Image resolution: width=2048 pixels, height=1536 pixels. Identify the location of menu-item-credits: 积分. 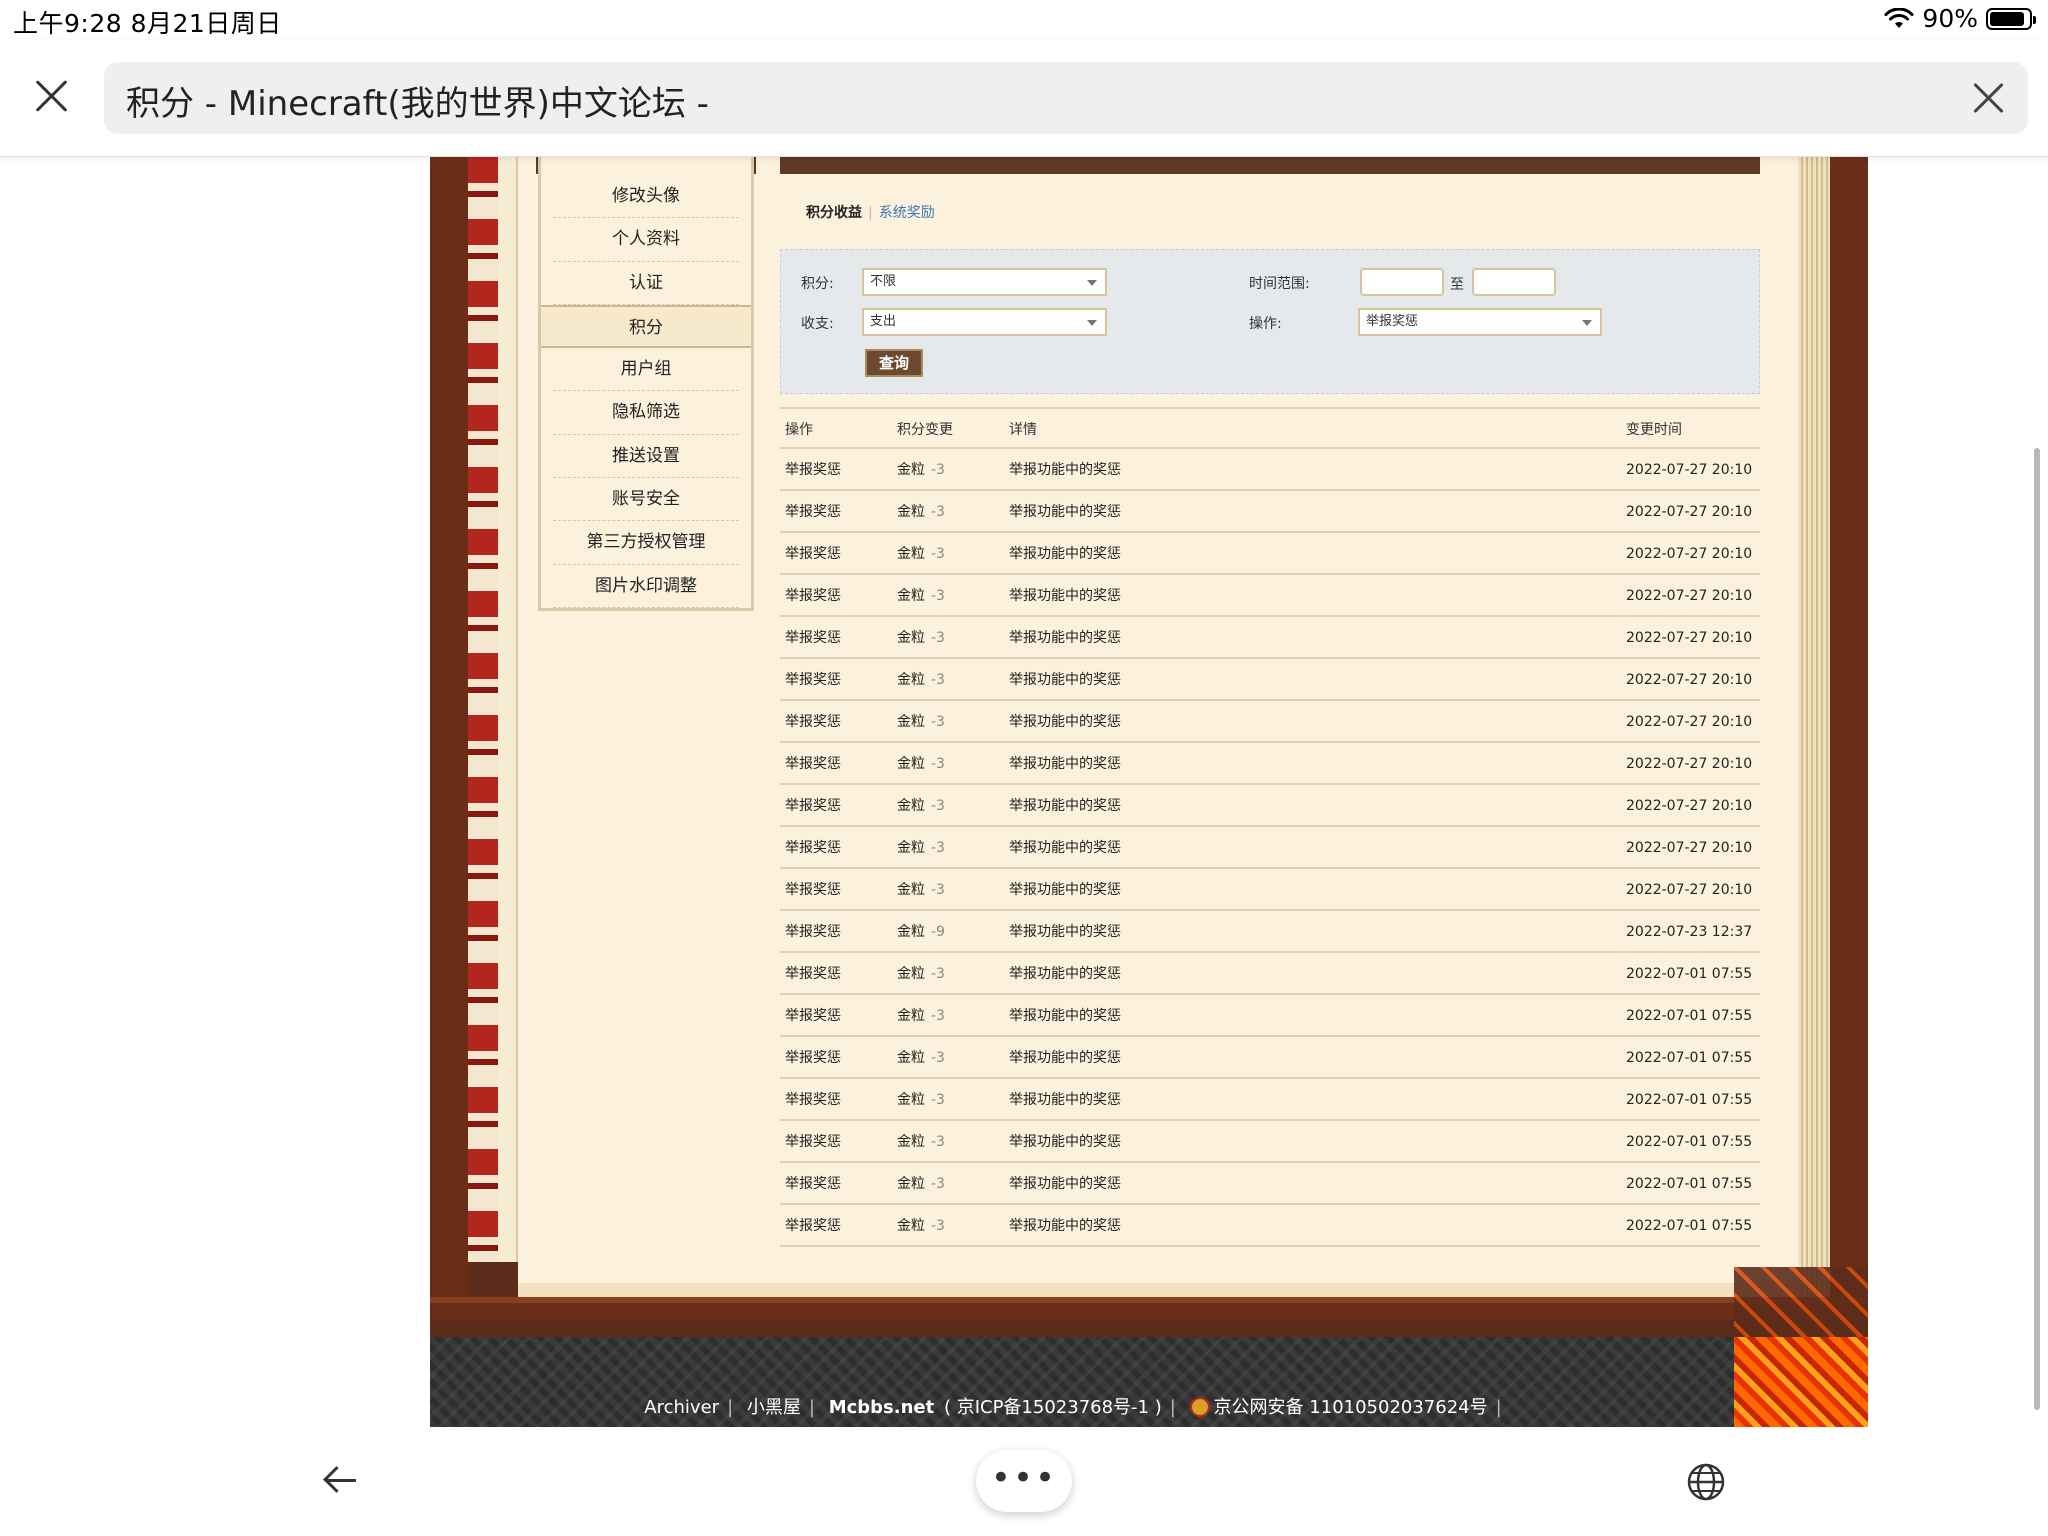
(646, 326).